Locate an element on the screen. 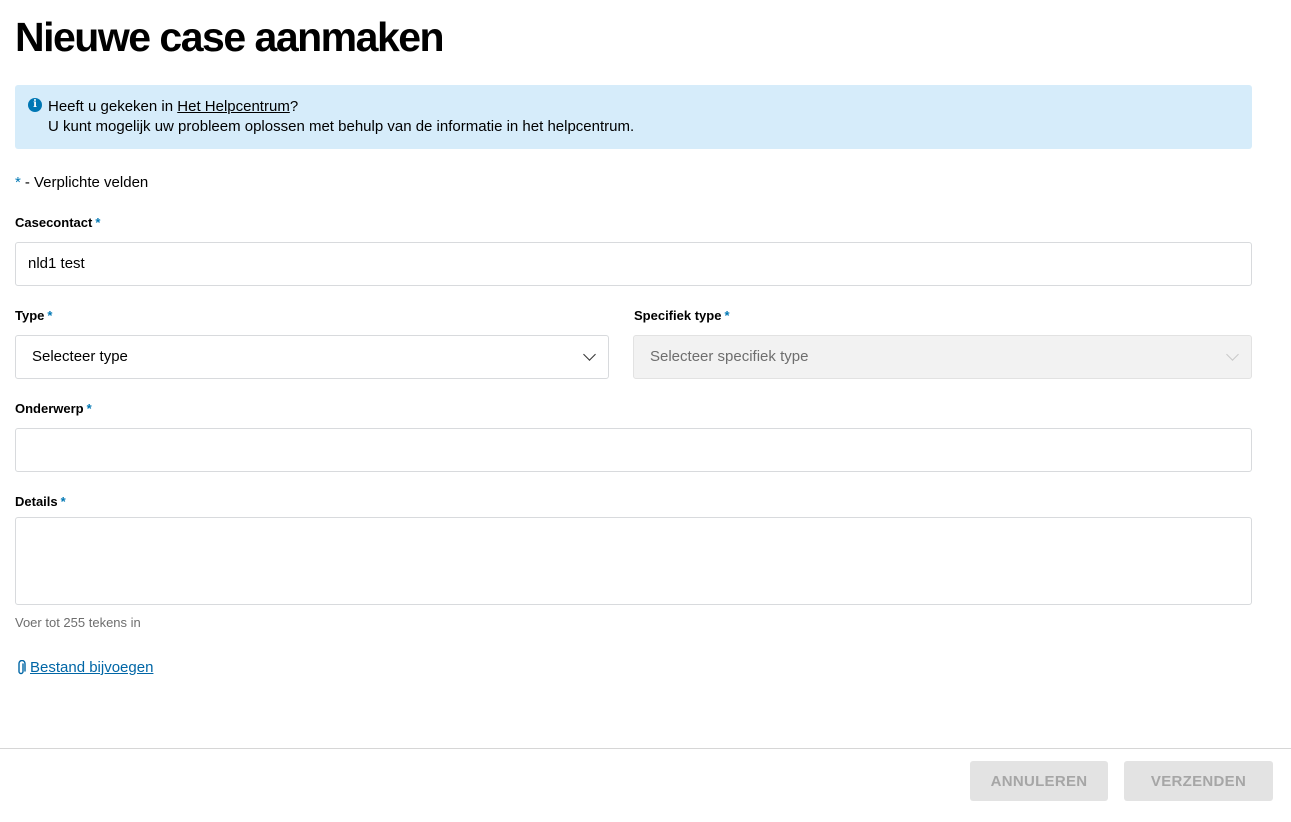 The image size is (1291, 822). info-icon: i is located at coordinates (35, 105).